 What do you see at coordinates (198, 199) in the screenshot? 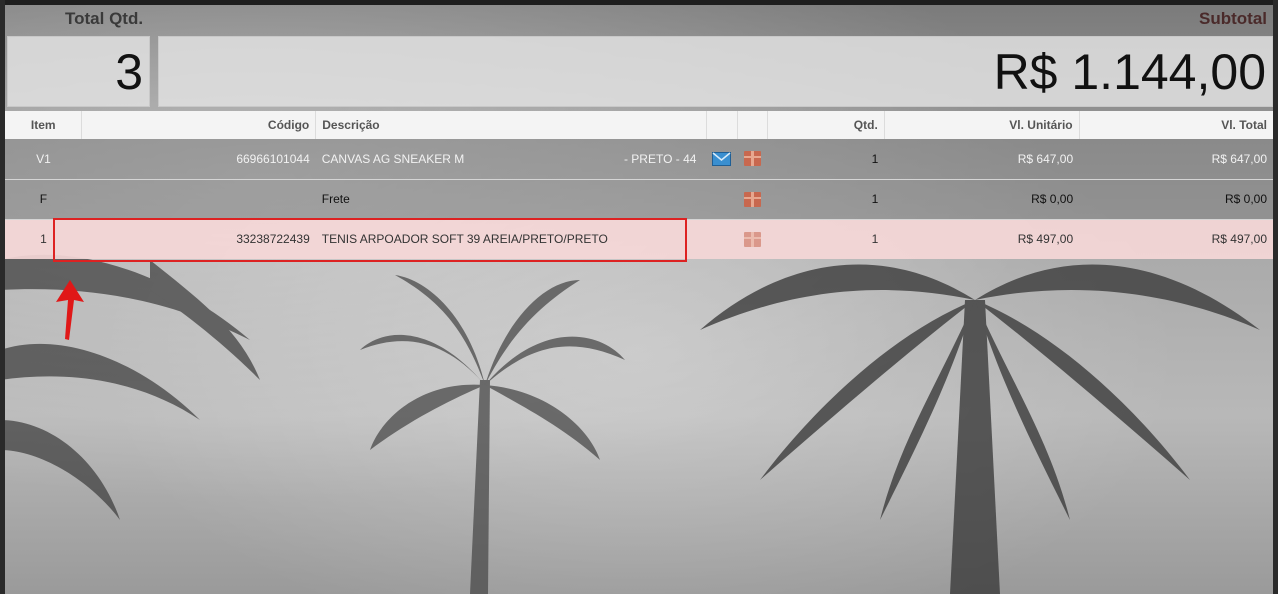
I see `cell-codigo` at bounding box center [198, 199].